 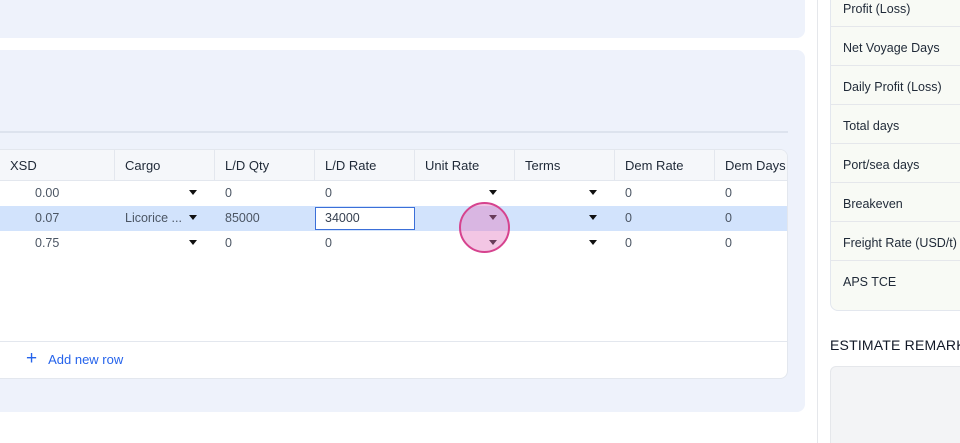 I want to click on add-new-row-label: Add new row, so click(x=86, y=359).